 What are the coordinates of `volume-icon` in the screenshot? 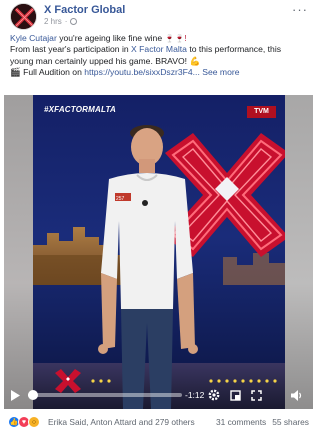 It's located at (297, 395).